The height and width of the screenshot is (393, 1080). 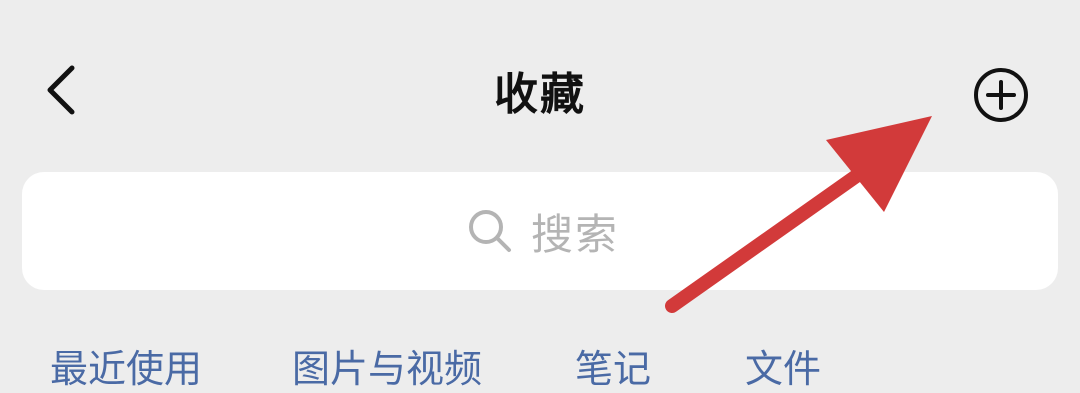 What do you see at coordinates (613, 365) in the screenshot?
I see `tab-notes: 笔记` at bounding box center [613, 365].